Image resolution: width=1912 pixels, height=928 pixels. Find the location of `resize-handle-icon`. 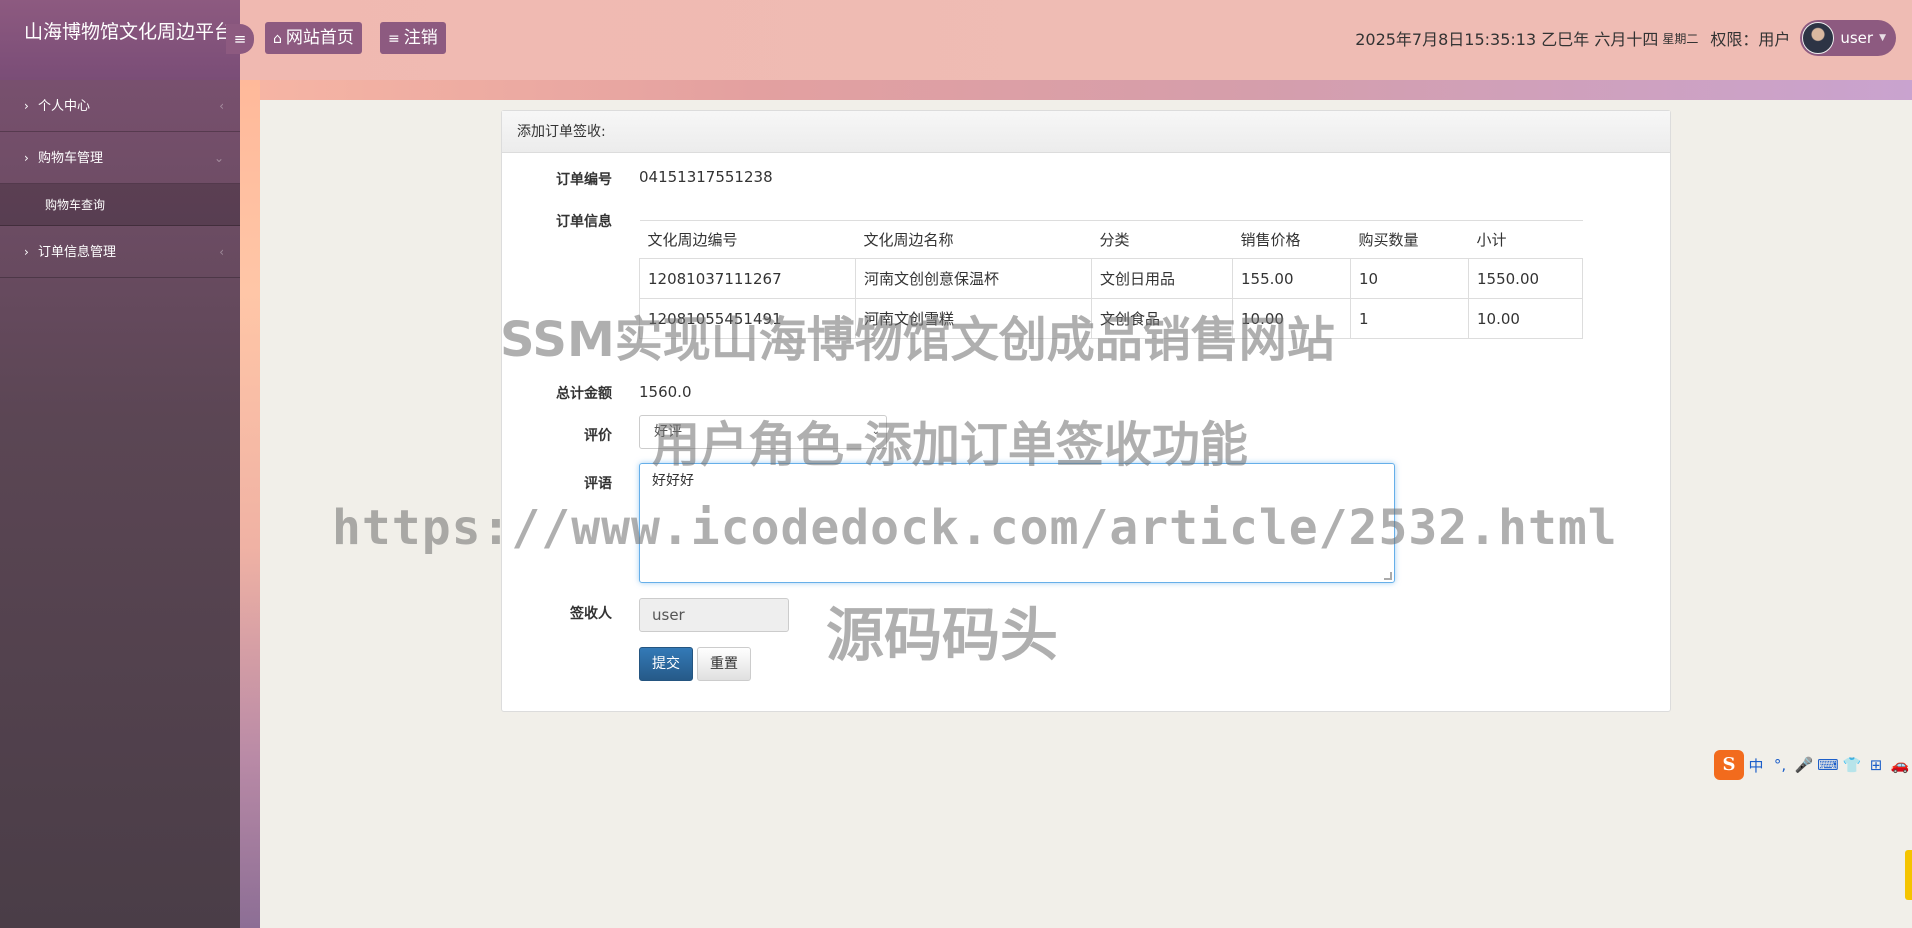

resize-handle-icon is located at coordinates (1388, 576).